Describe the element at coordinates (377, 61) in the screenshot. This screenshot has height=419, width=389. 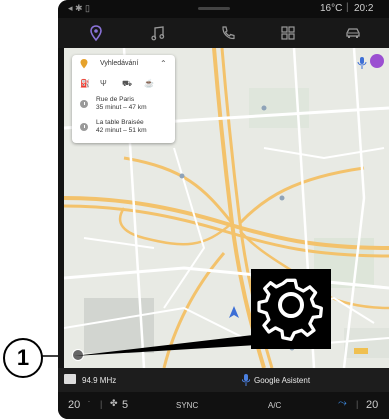
I see `user-avatar` at that location.